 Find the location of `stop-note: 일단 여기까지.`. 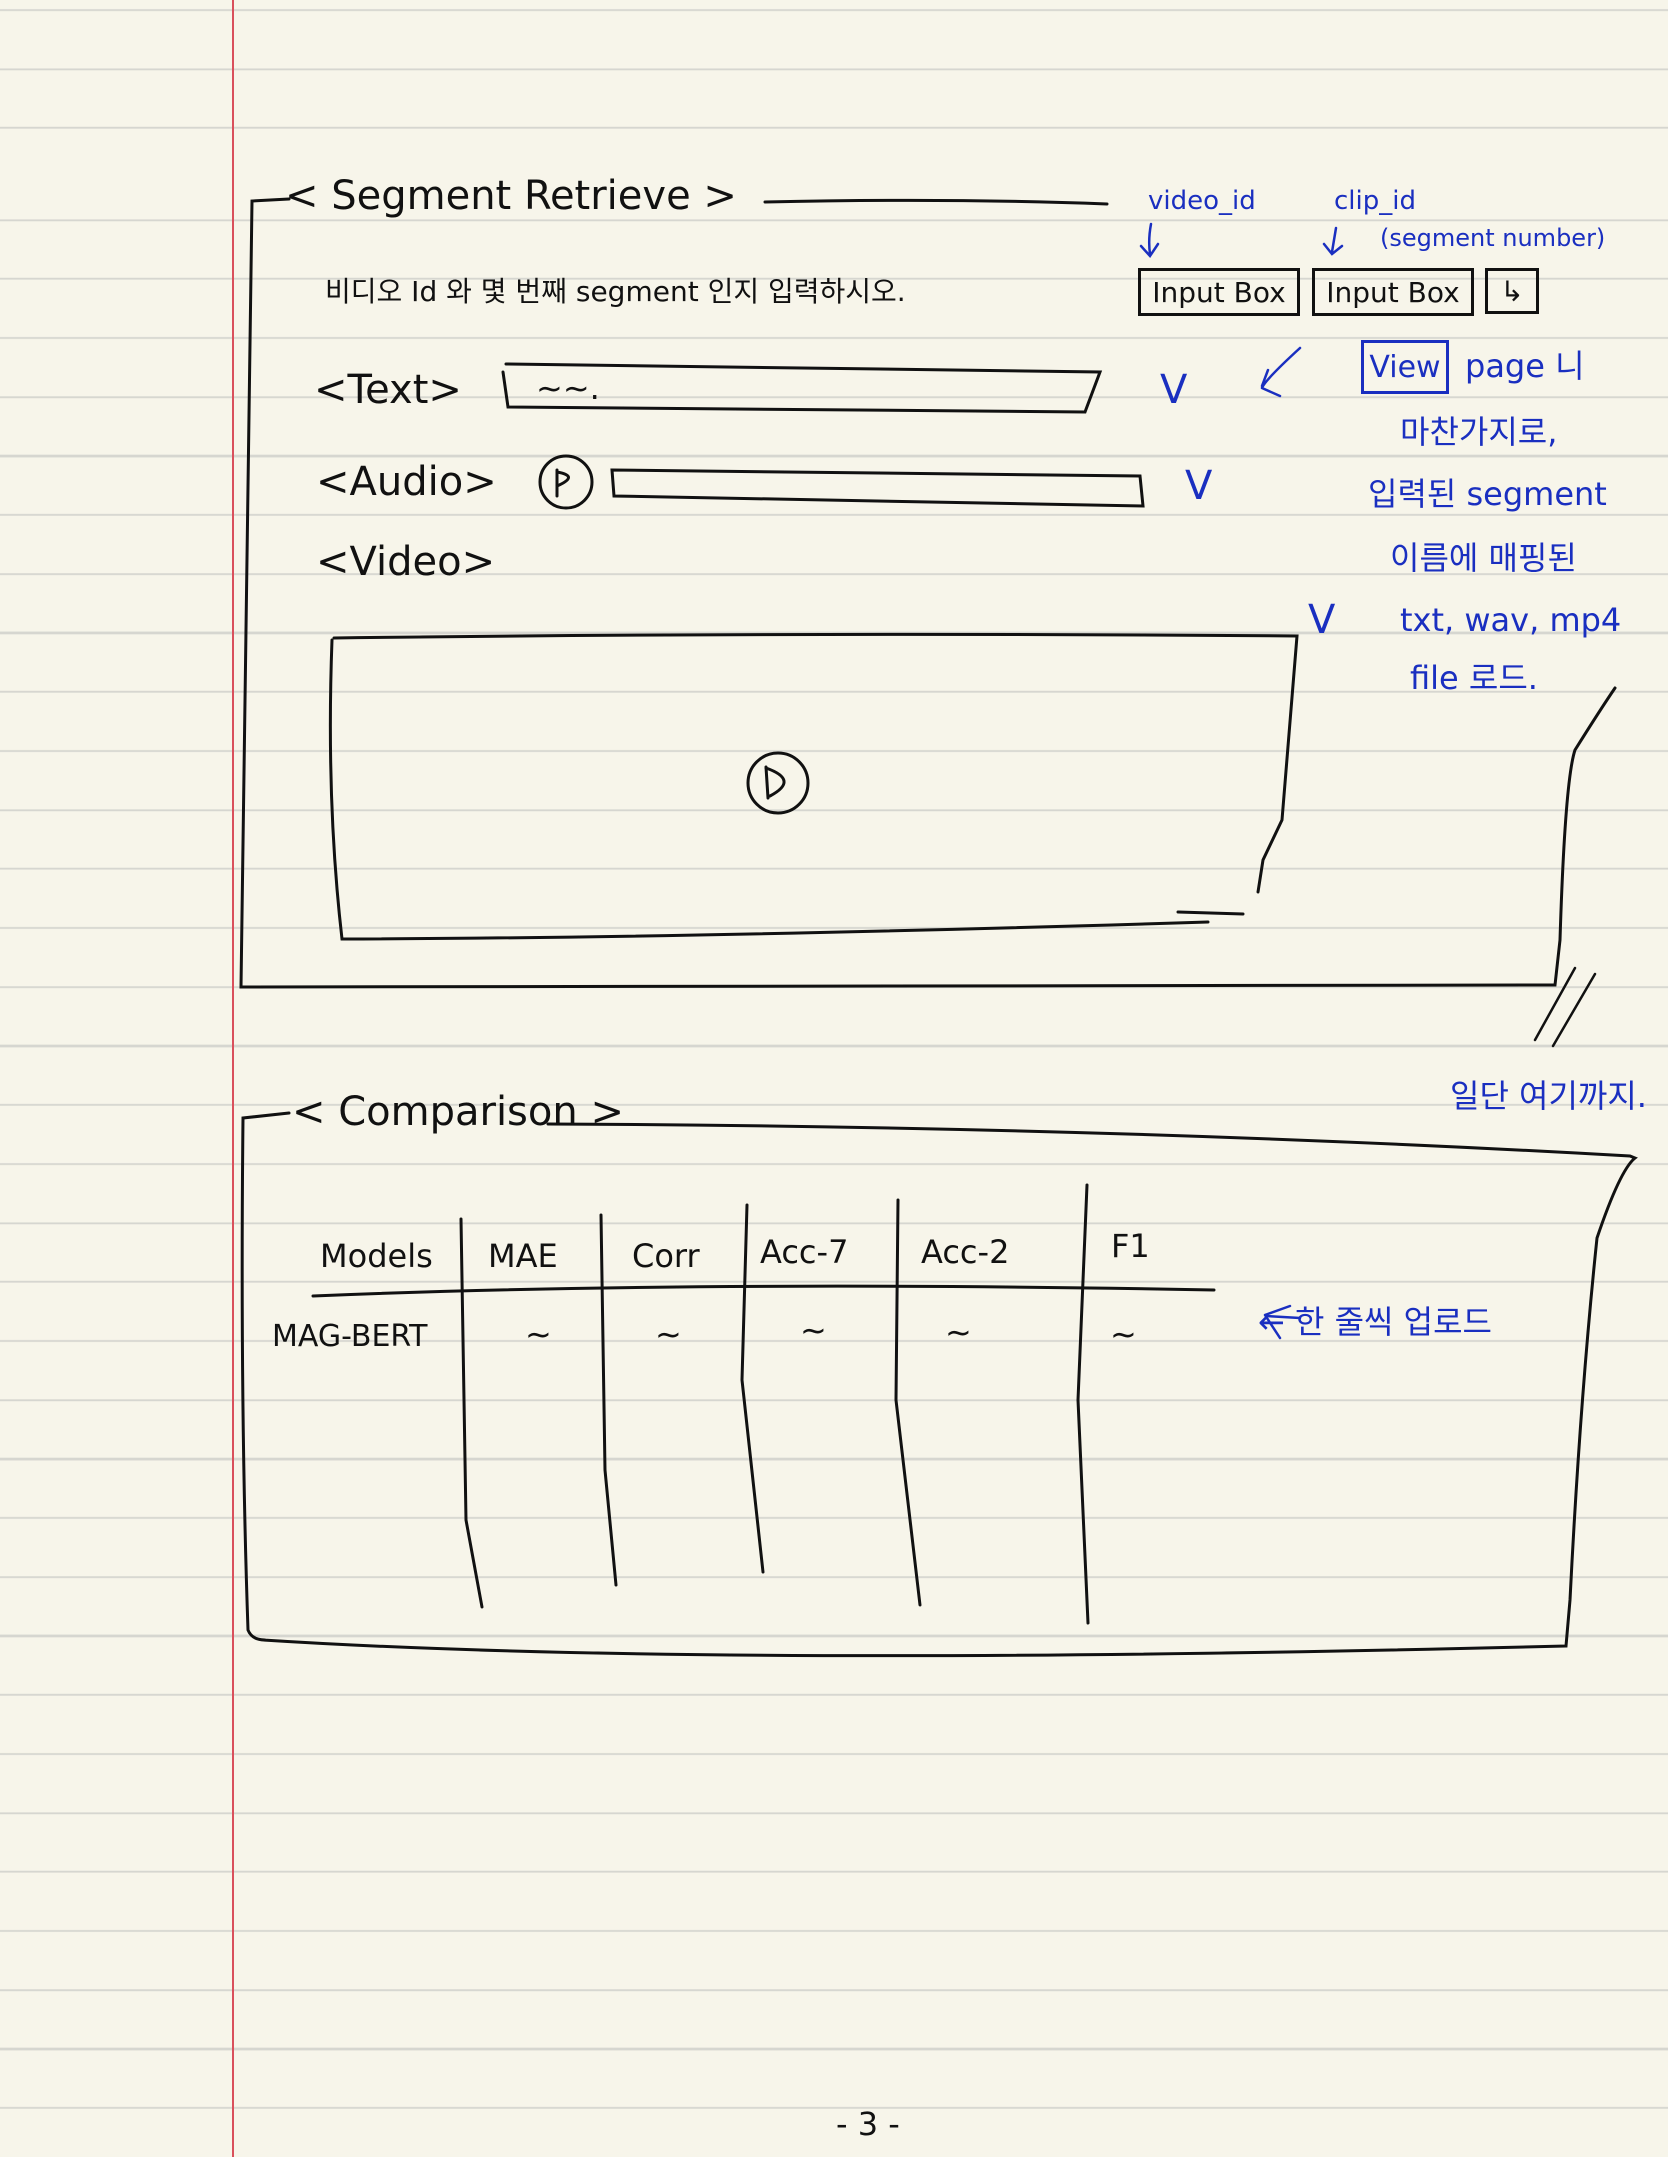

stop-note: 일단 여기까지. is located at coordinates (1548, 1096).